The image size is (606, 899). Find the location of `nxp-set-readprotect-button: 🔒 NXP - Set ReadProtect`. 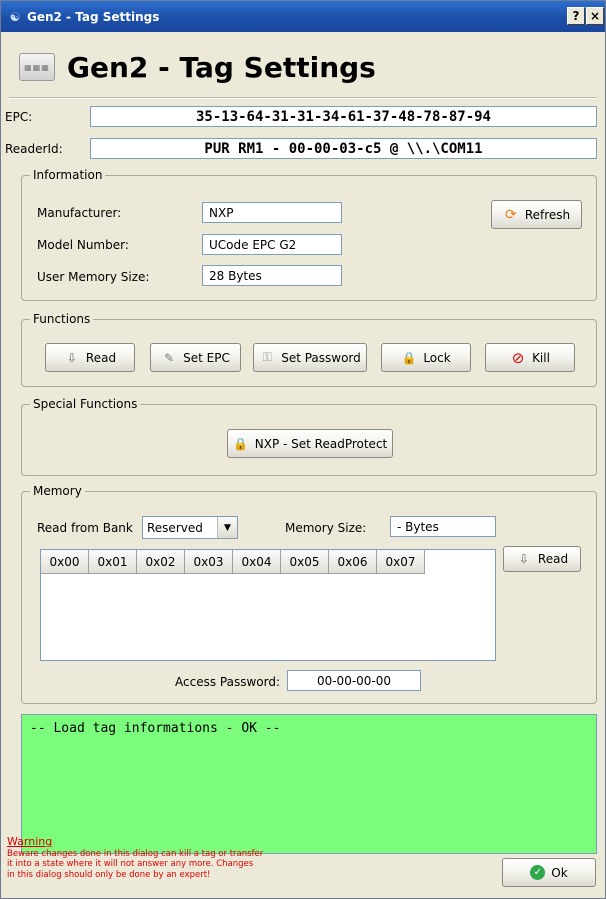

nxp-set-readprotect-button: 🔒 NXP - Set ReadProtect is located at coordinates (310, 443).